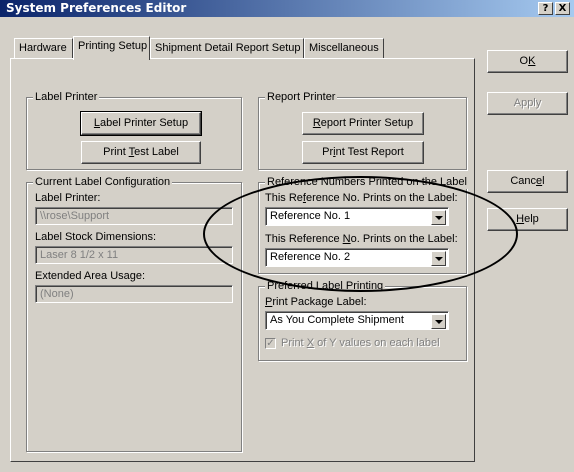  I want to click on reference2-dropdown: Reference No. 2, so click(357, 257).